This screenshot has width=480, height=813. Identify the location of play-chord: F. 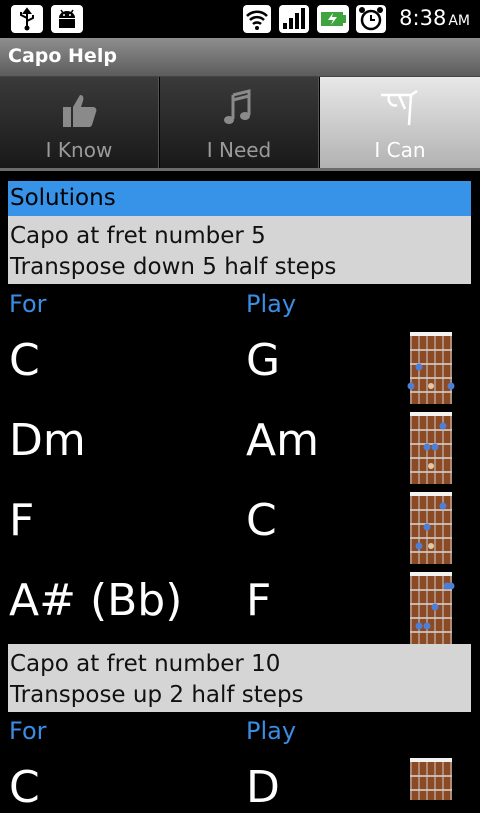
(259, 600).